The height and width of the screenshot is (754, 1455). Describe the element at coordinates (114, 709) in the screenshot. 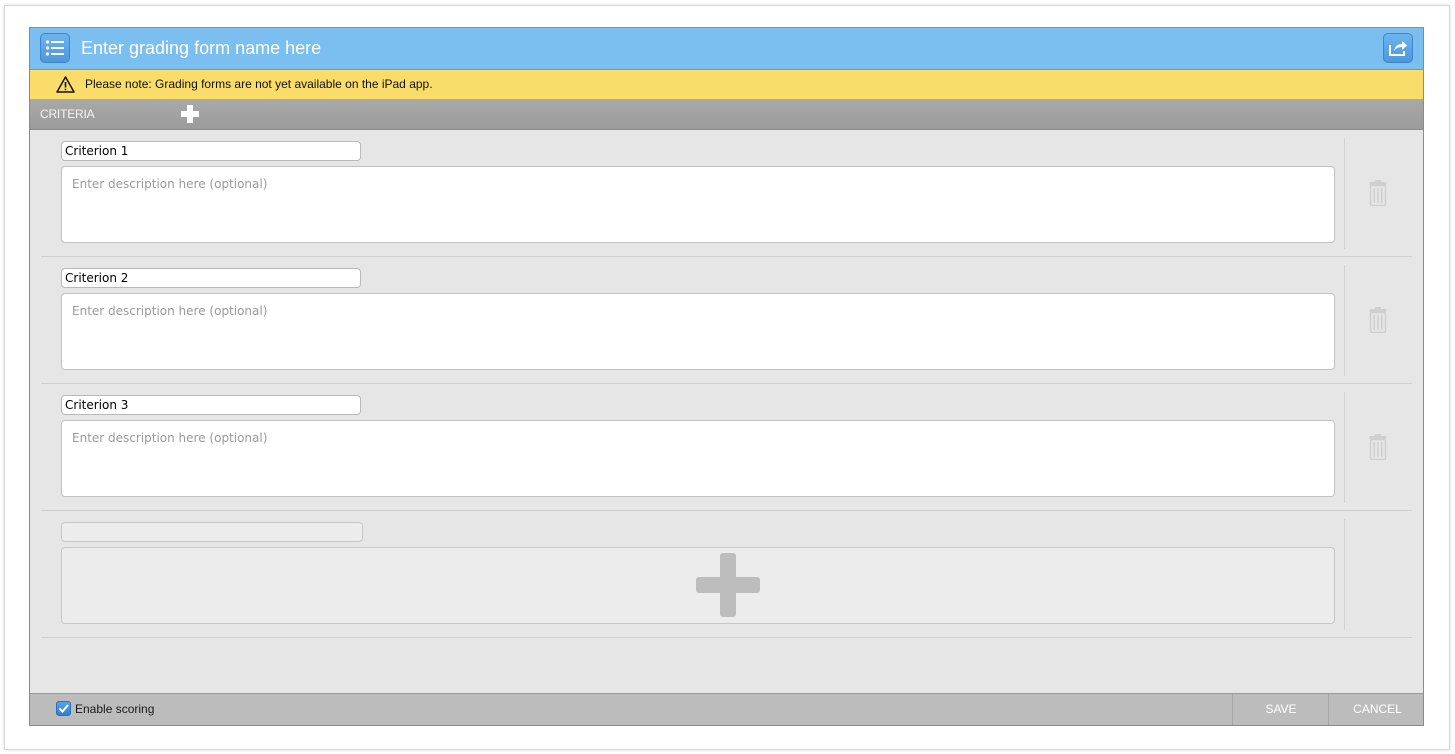

I see `enable-scoring-label: Enable scoring` at that location.